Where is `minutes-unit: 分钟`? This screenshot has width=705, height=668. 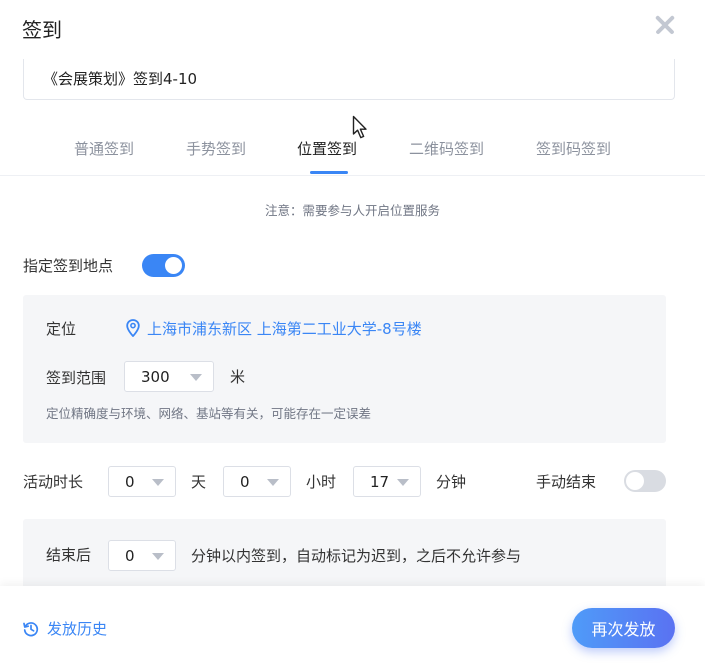
minutes-unit: 分钟 is located at coordinates (451, 482).